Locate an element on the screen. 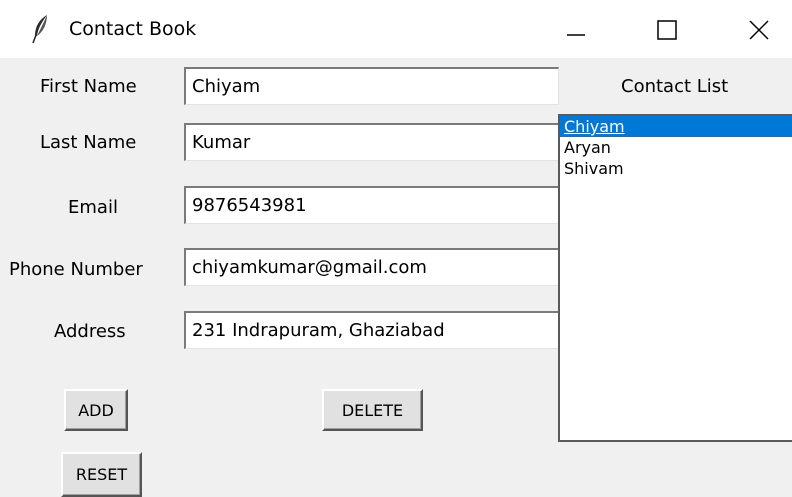  maximize-button is located at coordinates (672, 29).